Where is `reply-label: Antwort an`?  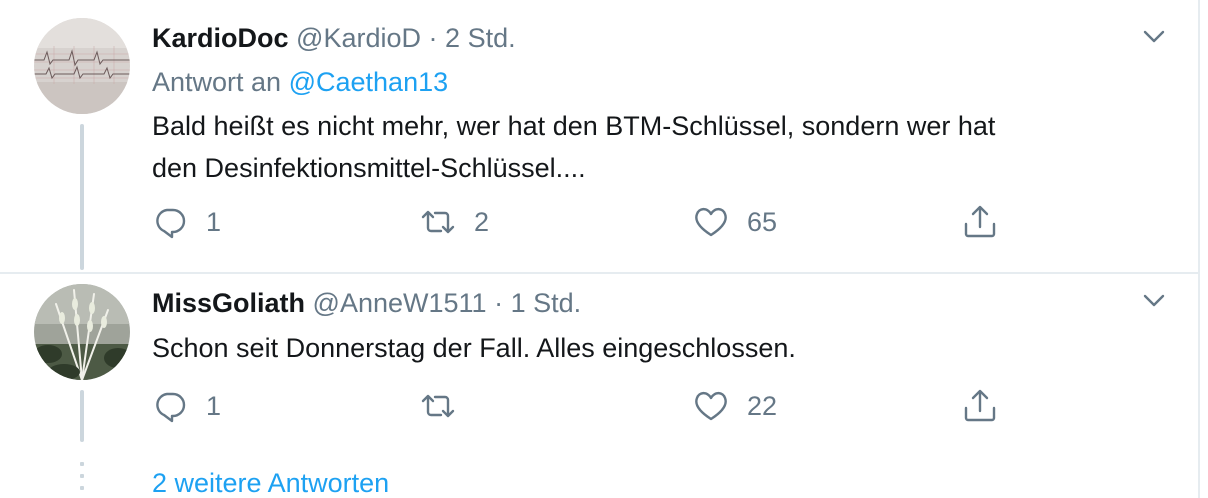
reply-label: Antwort an is located at coordinates (217, 82).